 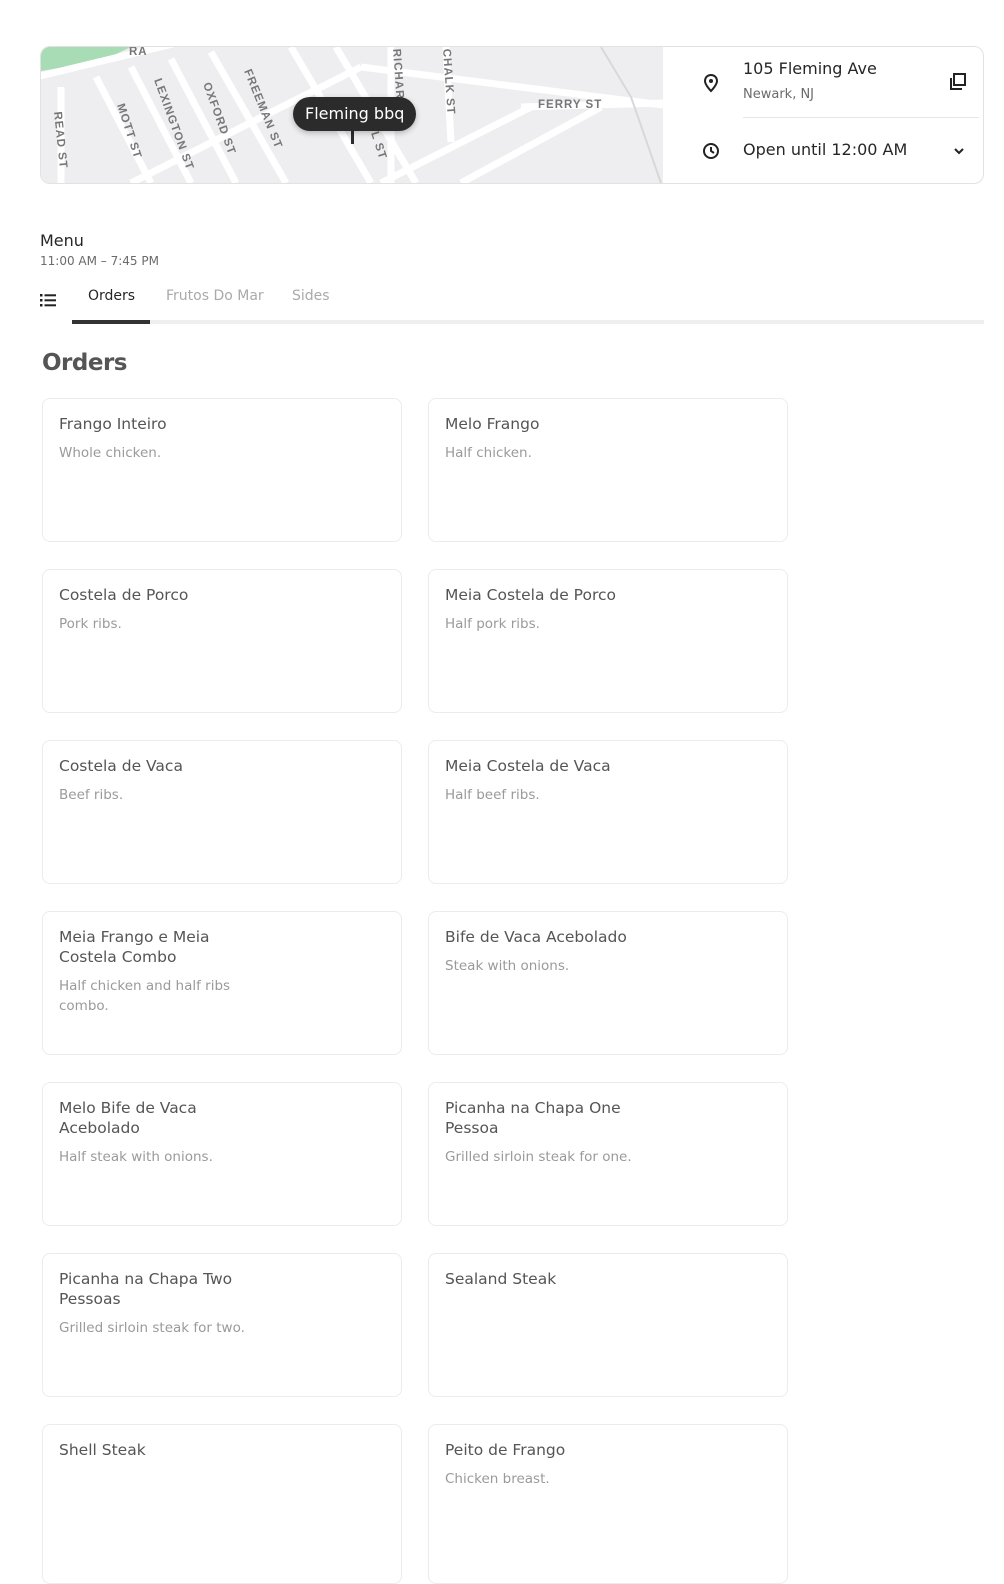 What do you see at coordinates (958, 82) in the screenshot?
I see `copy-address-icon` at bounding box center [958, 82].